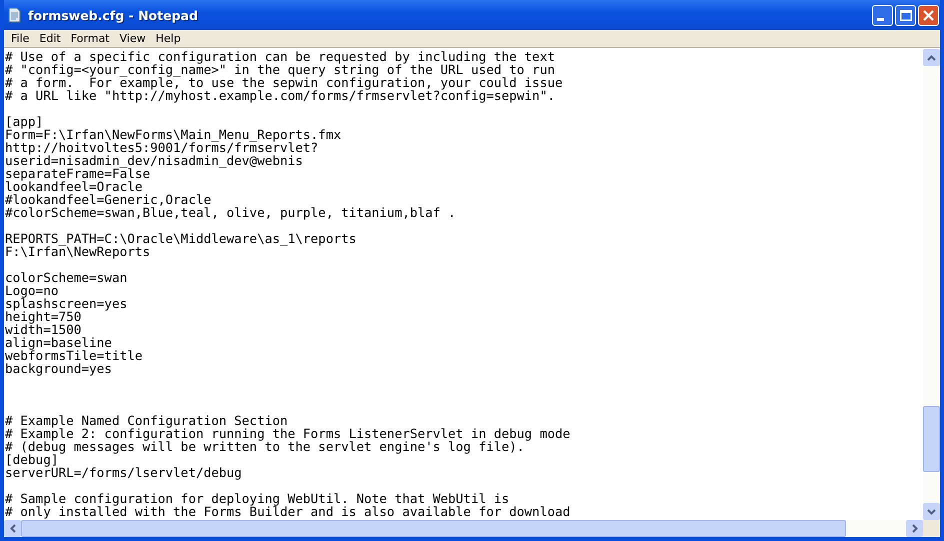 Image resolution: width=944 pixels, height=541 pixels. I want to click on text-line: # a form. For example, to use the sepwin configuration, your could issue, so click(284, 82).